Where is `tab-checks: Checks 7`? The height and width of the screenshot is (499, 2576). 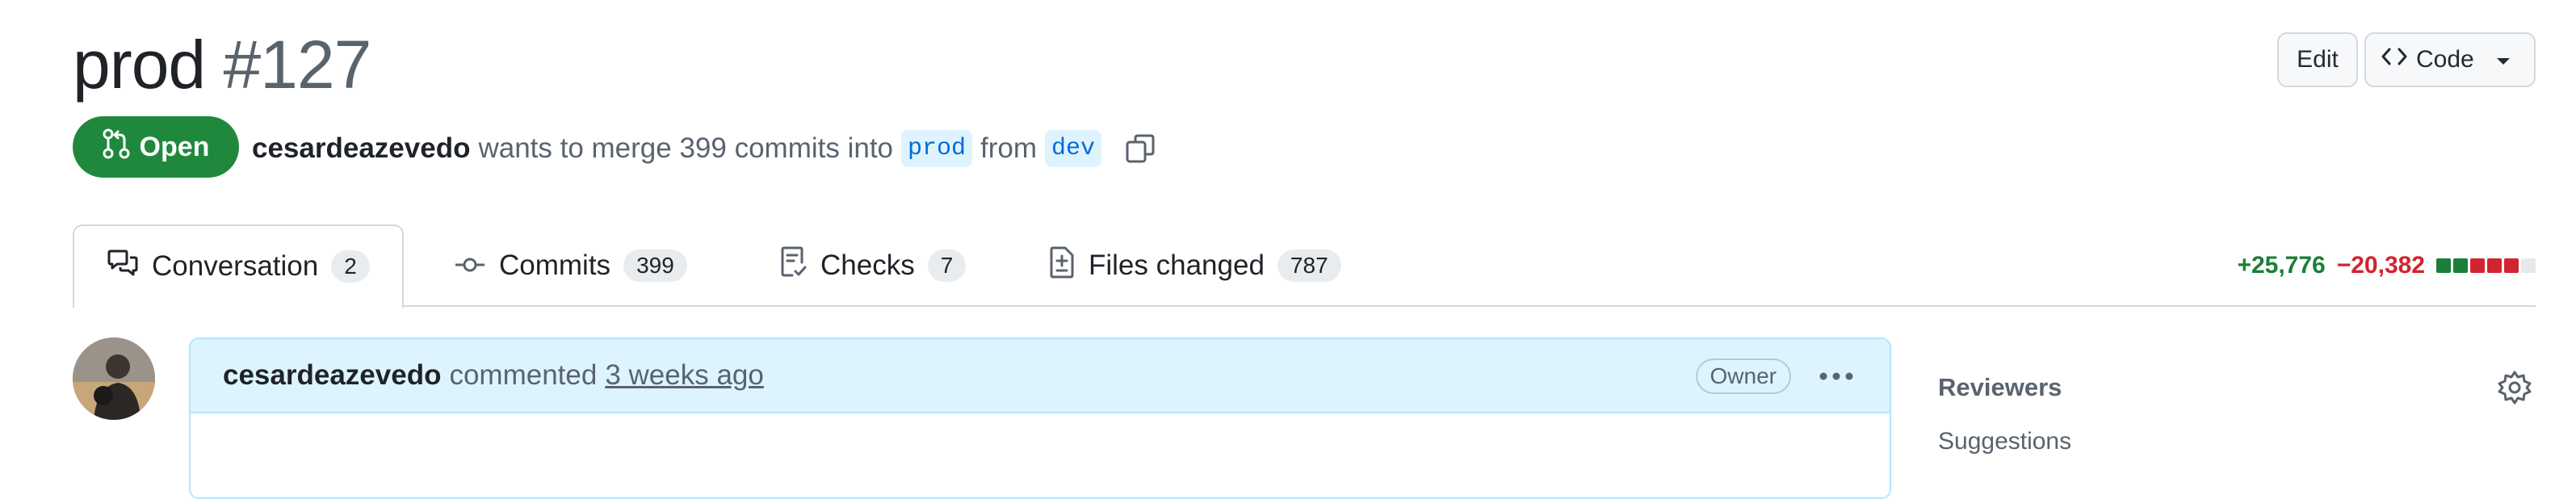
tab-checks: Checks 7 is located at coordinates (872, 265).